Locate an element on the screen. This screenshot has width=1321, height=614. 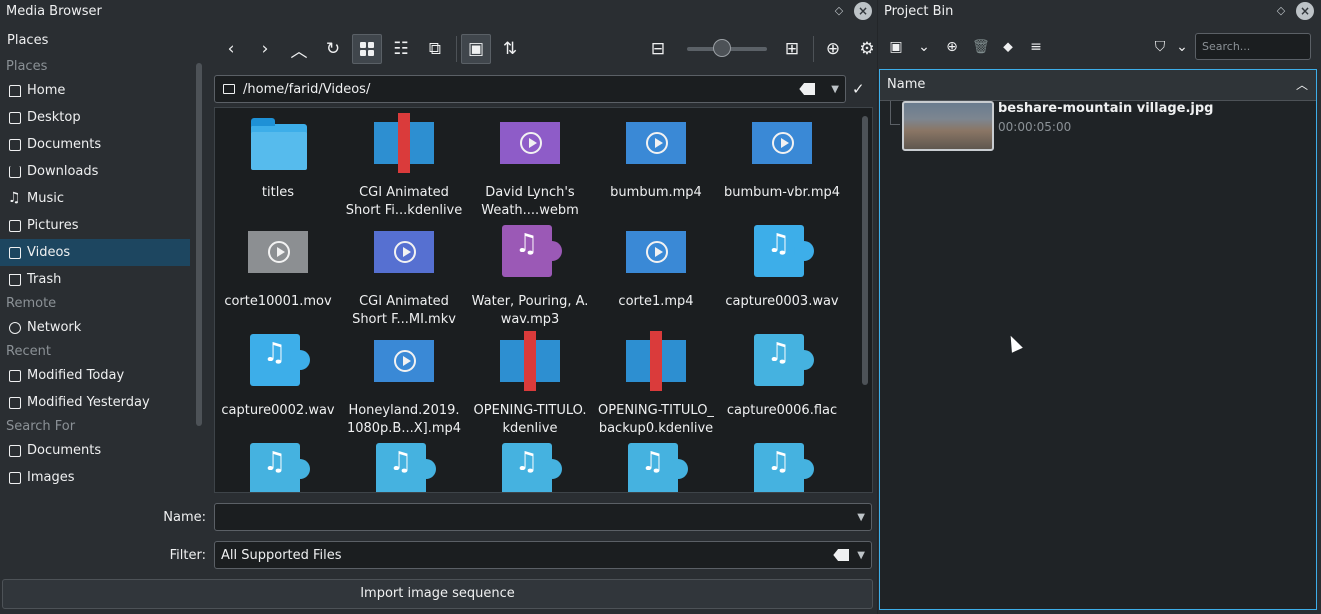
home-icon is located at coordinates (15, 90).